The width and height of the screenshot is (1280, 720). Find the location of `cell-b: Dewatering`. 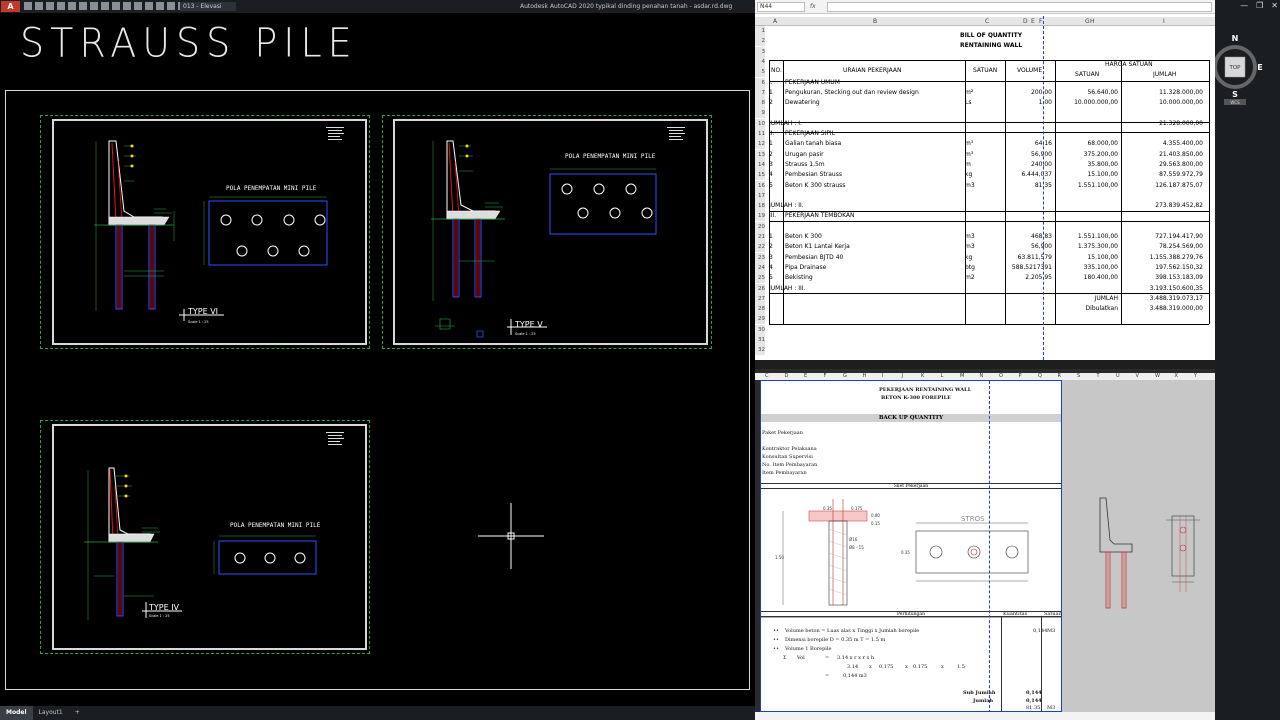

cell-b: Dewatering is located at coordinates (875, 103).